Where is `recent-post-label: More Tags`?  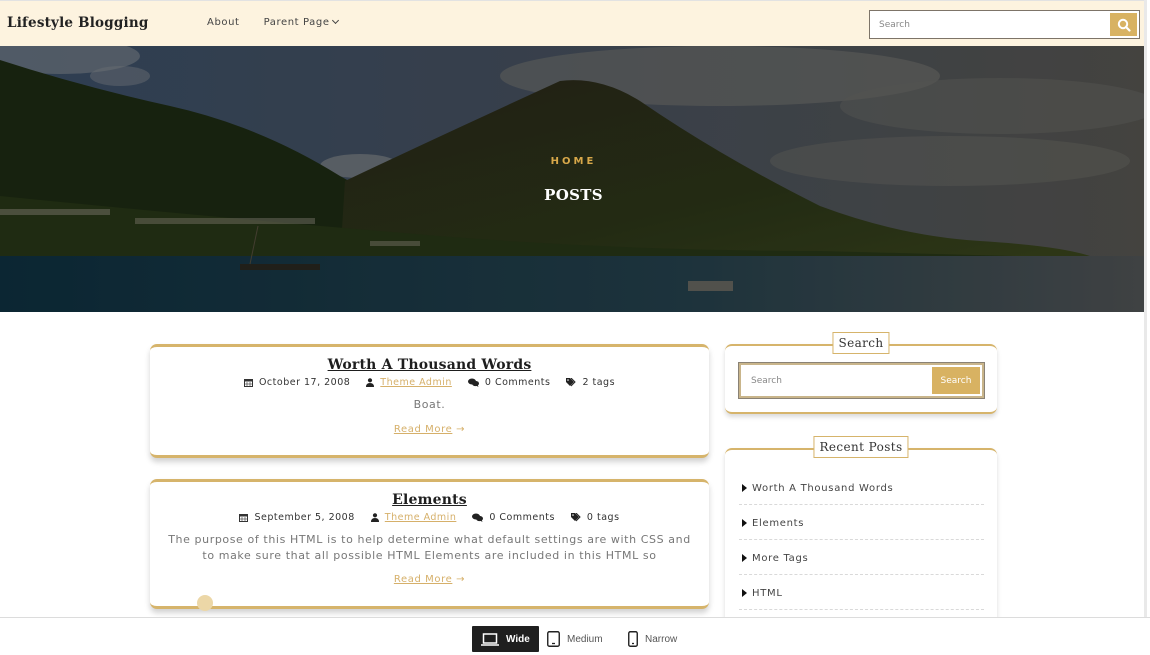
recent-post-label: More Tags is located at coordinates (780, 558).